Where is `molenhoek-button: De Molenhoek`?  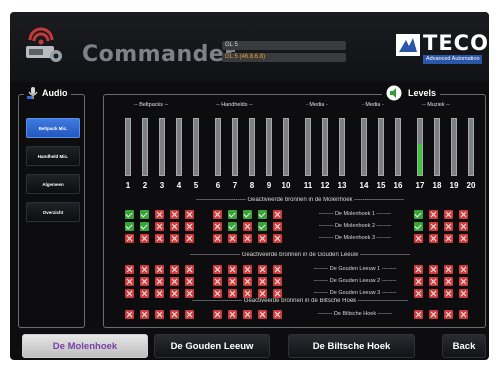
molenhoek-button: De Molenhoek is located at coordinates (85, 346).